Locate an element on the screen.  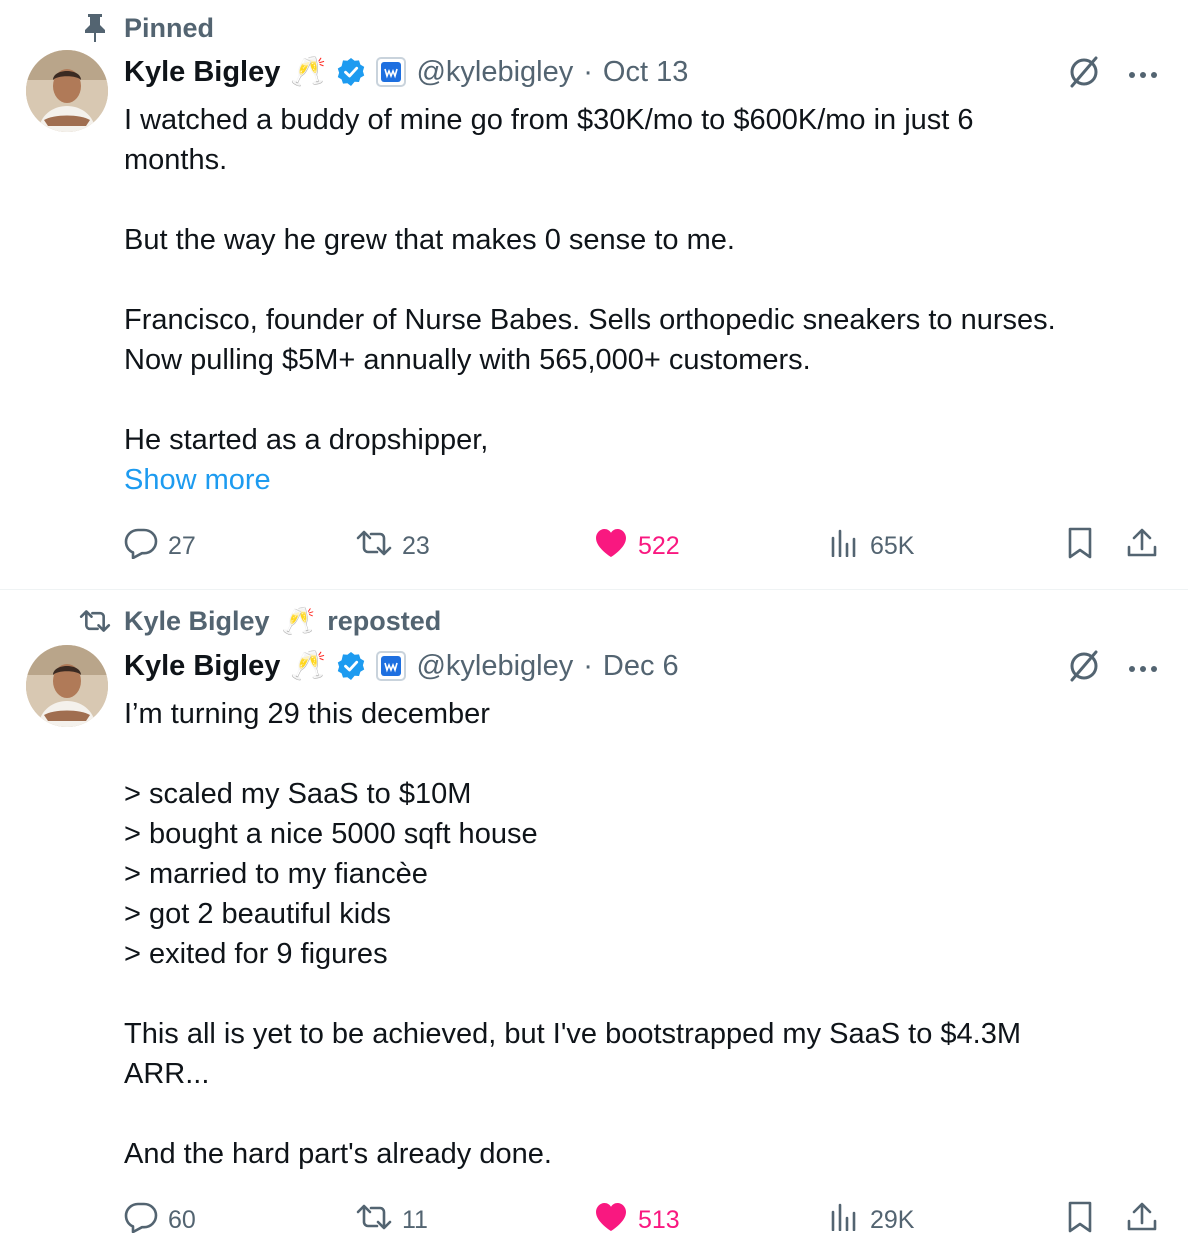
tweet-header: Kyle Bigley 🥂 @kylebigley · Oct 13 is located at coordinates (406, 72).